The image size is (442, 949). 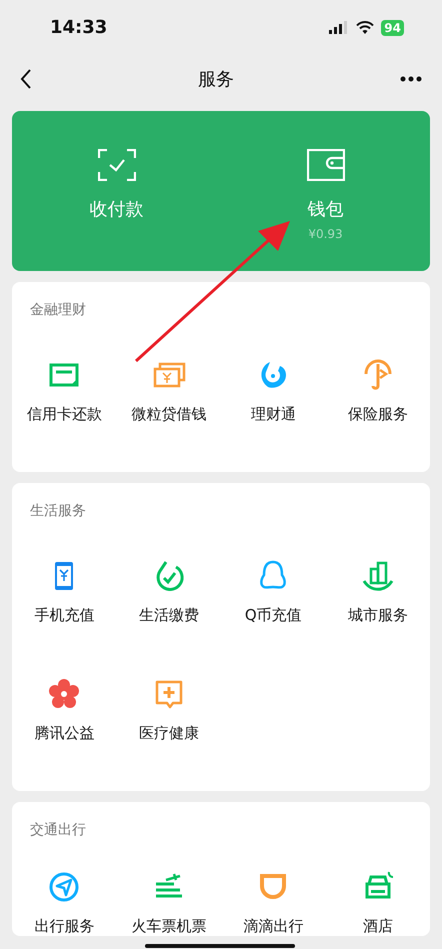 I want to click on service-label: 理财通, so click(x=273, y=414).